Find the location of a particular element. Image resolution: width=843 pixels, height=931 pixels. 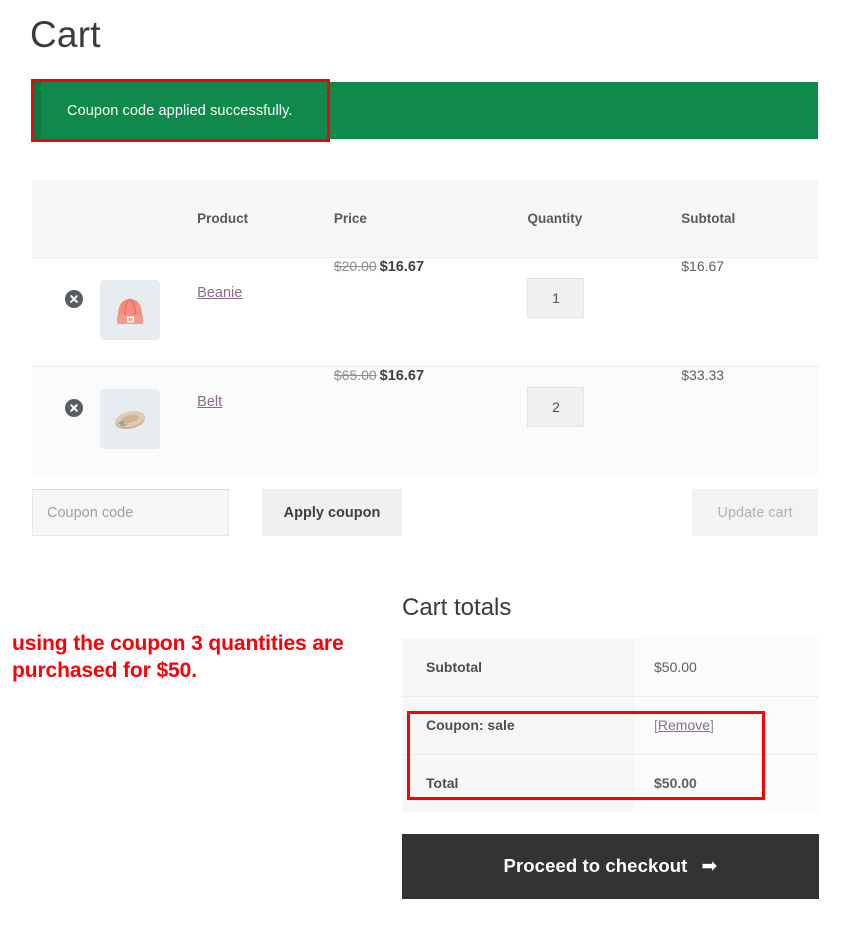

price-original: $65.00 is located at coordinates (355, 374).